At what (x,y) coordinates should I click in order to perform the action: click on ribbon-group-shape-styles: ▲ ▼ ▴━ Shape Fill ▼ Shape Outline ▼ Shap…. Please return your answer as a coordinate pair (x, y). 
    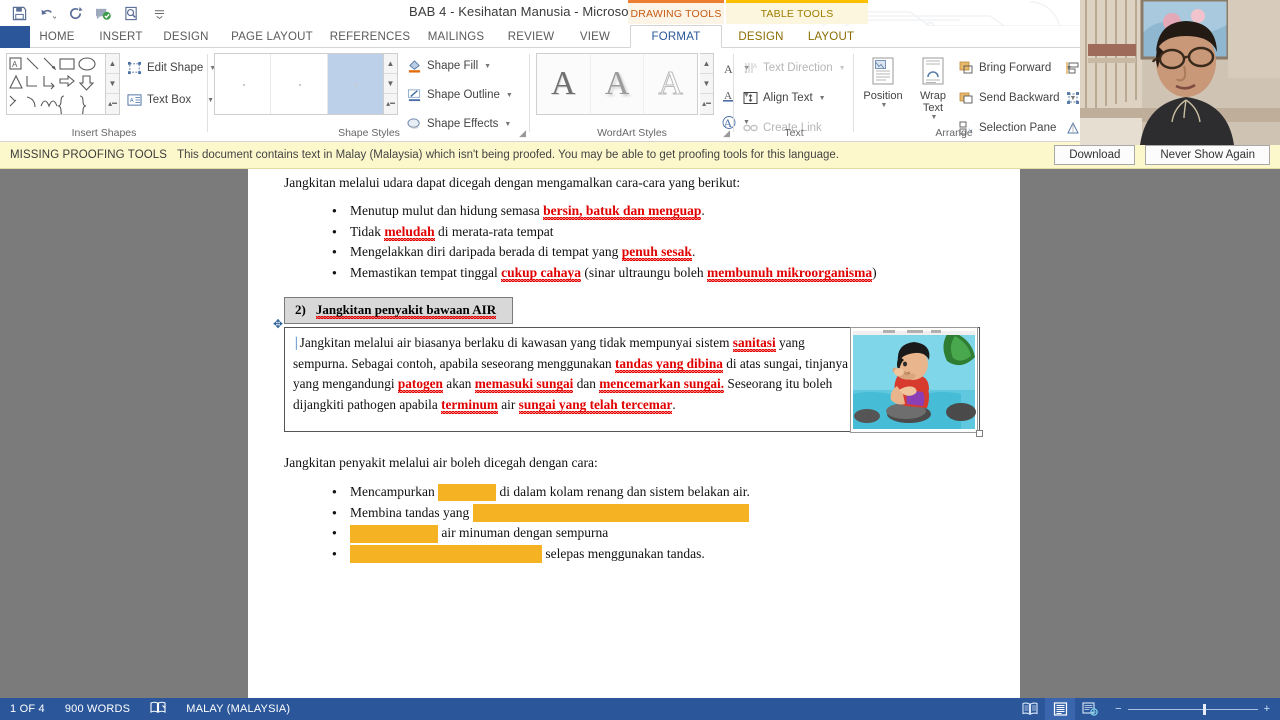
    Looking at the image, I should click on (369, 94).